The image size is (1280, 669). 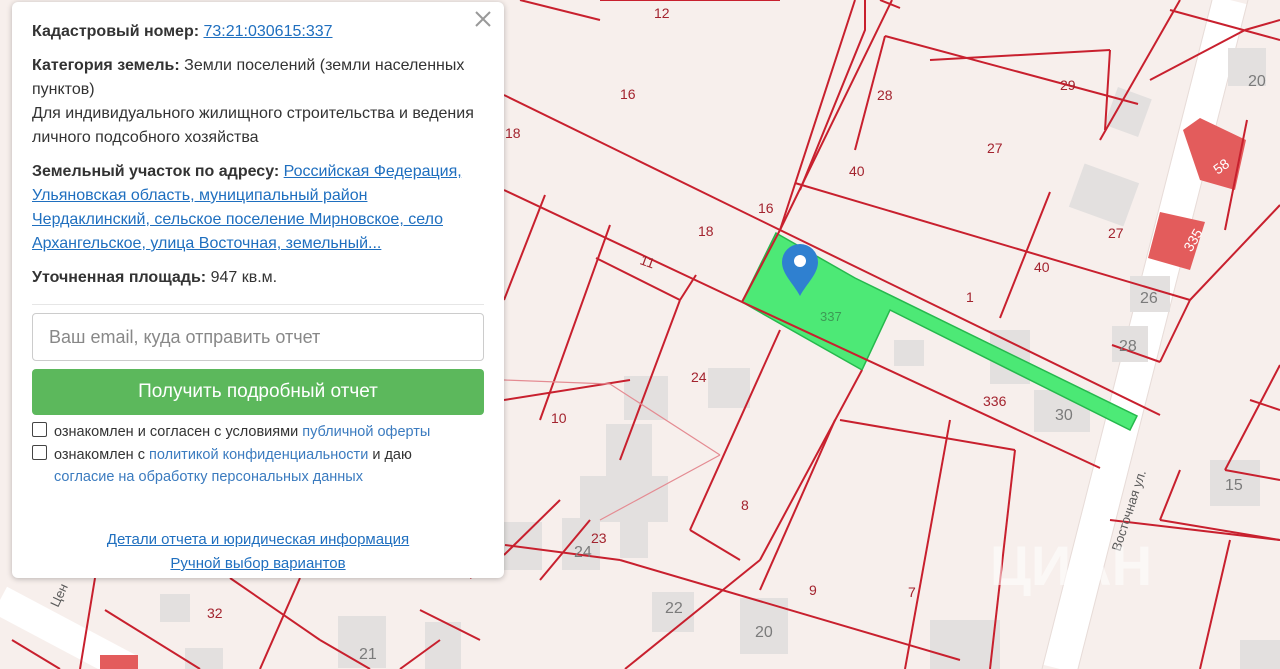 What do you see at coordinates (831, 316) in the screenshot?
I see `target-plot-label: 337` at bounding box center [831, 316].